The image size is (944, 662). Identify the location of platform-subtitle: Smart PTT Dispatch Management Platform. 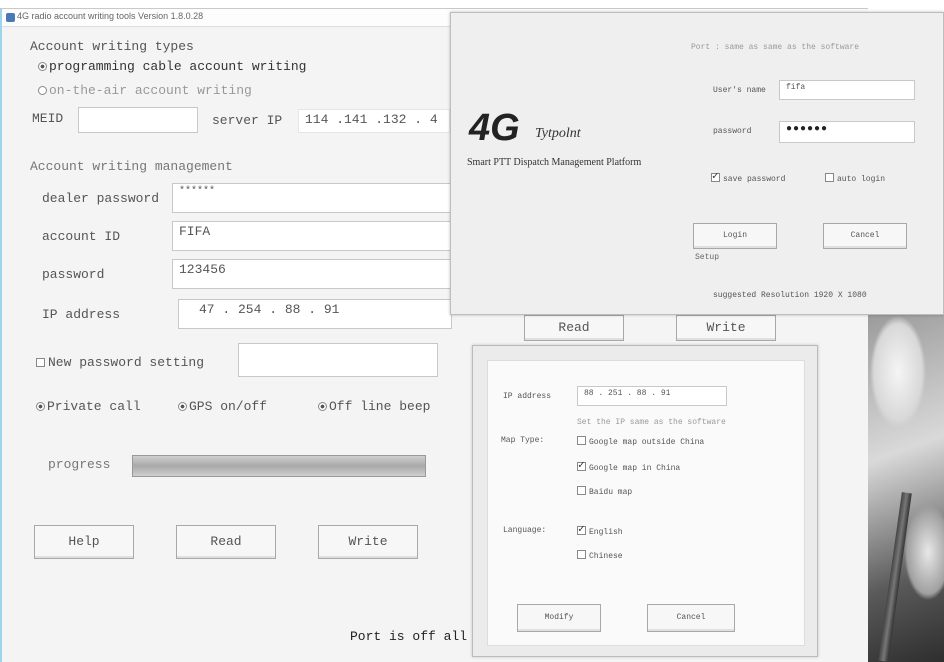
(554, 162).